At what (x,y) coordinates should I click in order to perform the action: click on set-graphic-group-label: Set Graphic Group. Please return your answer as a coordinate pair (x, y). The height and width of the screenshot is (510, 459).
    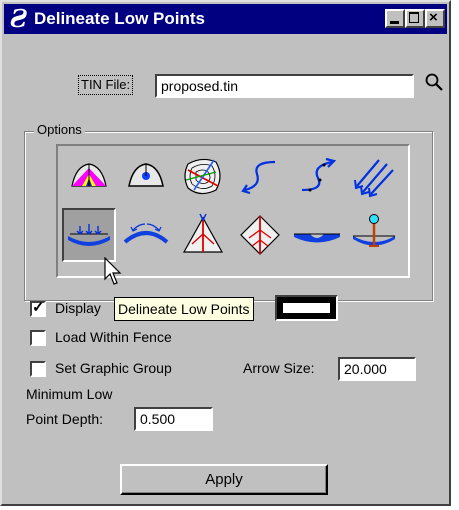
    Looking at the image, I should click on (113, 368).